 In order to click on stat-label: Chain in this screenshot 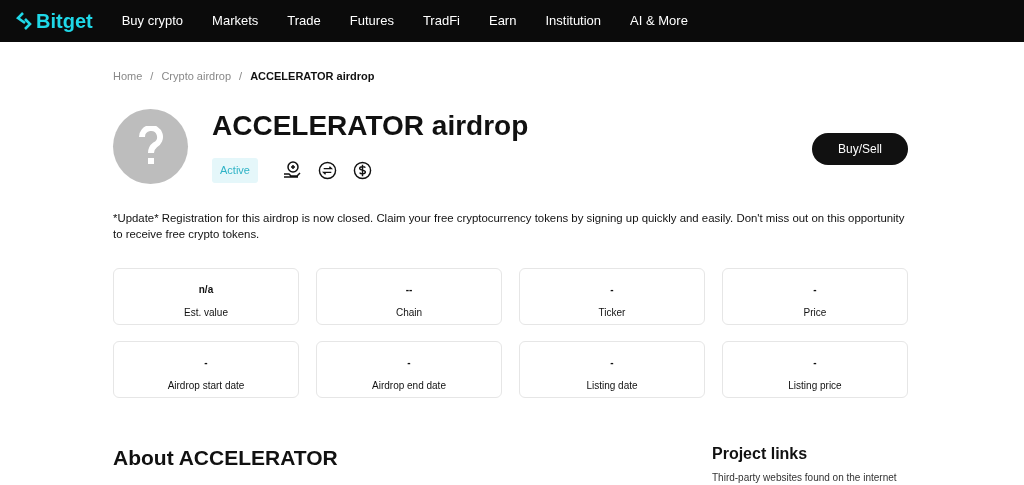, I will do `click(409, 312)`.